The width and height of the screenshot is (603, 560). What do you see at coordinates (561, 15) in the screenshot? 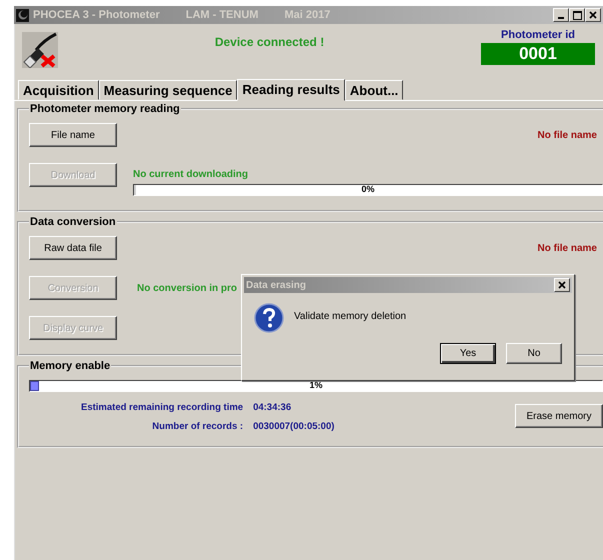
I see `minimize-button` at bounding box center [561, 15].